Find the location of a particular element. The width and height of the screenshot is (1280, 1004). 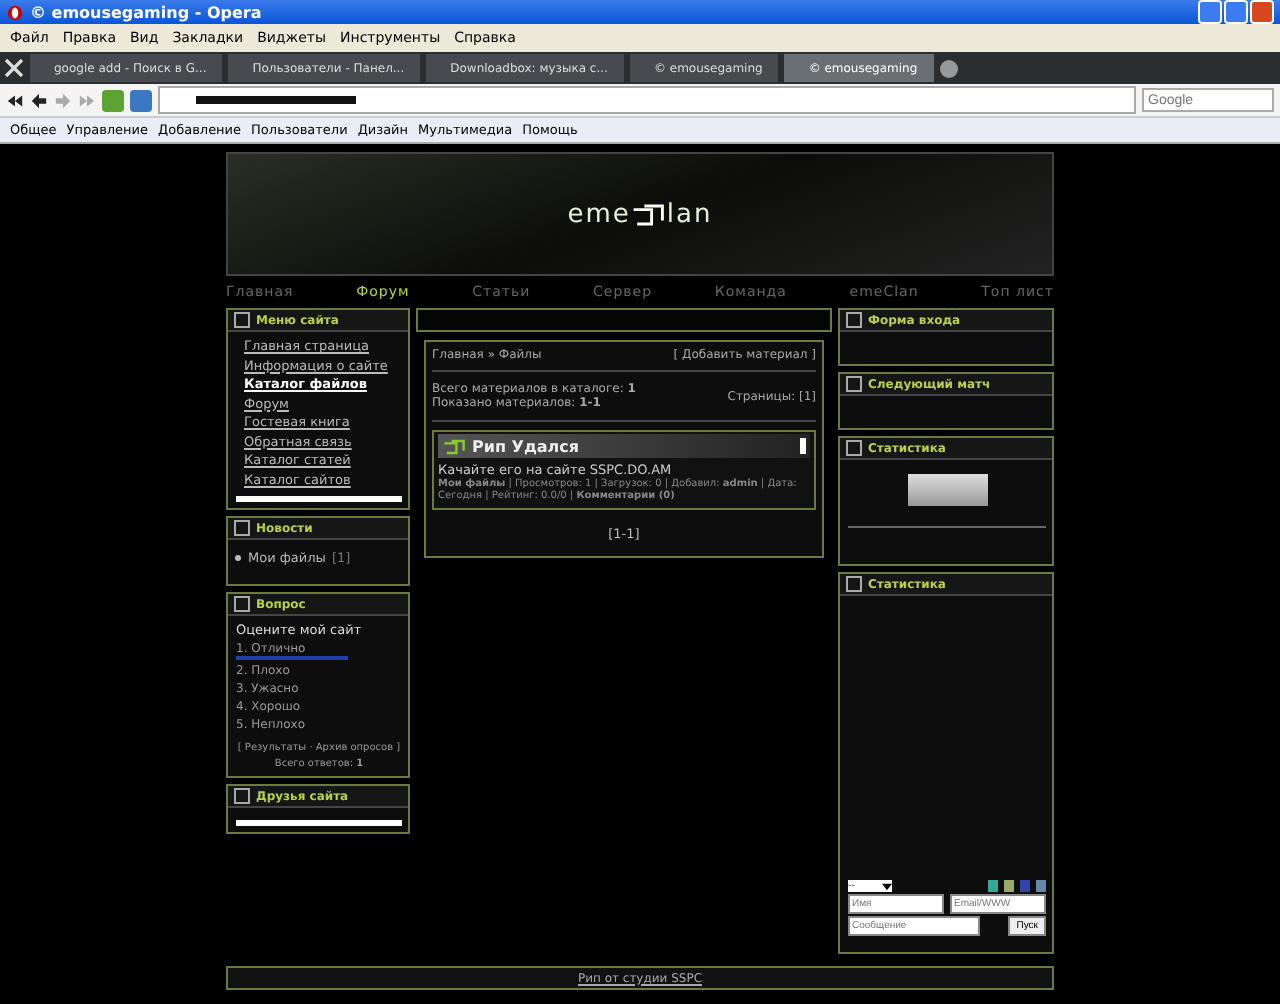

new-tab-button is located at coordinates (948, 68).